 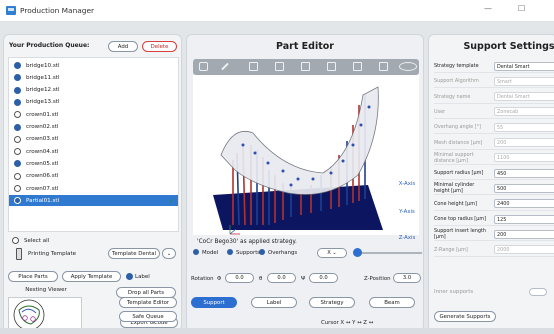 I want to click on file-name: crown01.stl, so click(x=42, y=114).